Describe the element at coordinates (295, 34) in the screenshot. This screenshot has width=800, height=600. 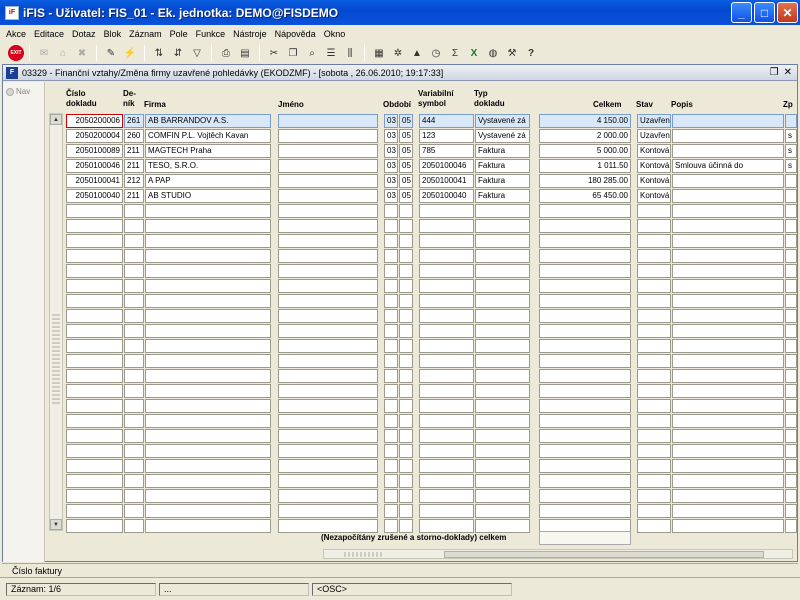
I see `menu-item: Nápověda` at that location.